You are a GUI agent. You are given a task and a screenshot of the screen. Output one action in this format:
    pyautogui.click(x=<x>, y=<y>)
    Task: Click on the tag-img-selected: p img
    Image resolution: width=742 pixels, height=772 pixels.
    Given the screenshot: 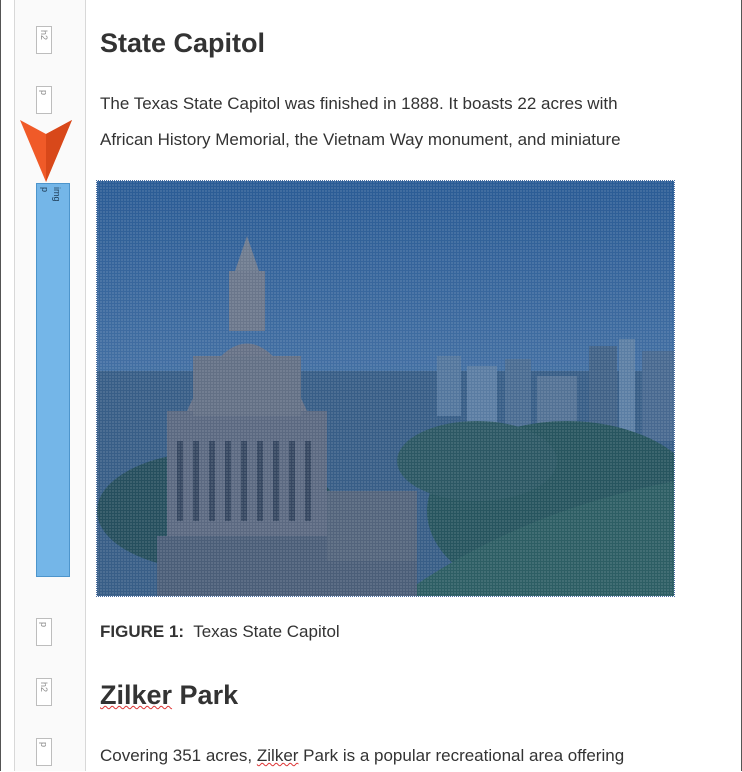 What is the action you would take?
    pyautogui.click(x=53, y=380)
    